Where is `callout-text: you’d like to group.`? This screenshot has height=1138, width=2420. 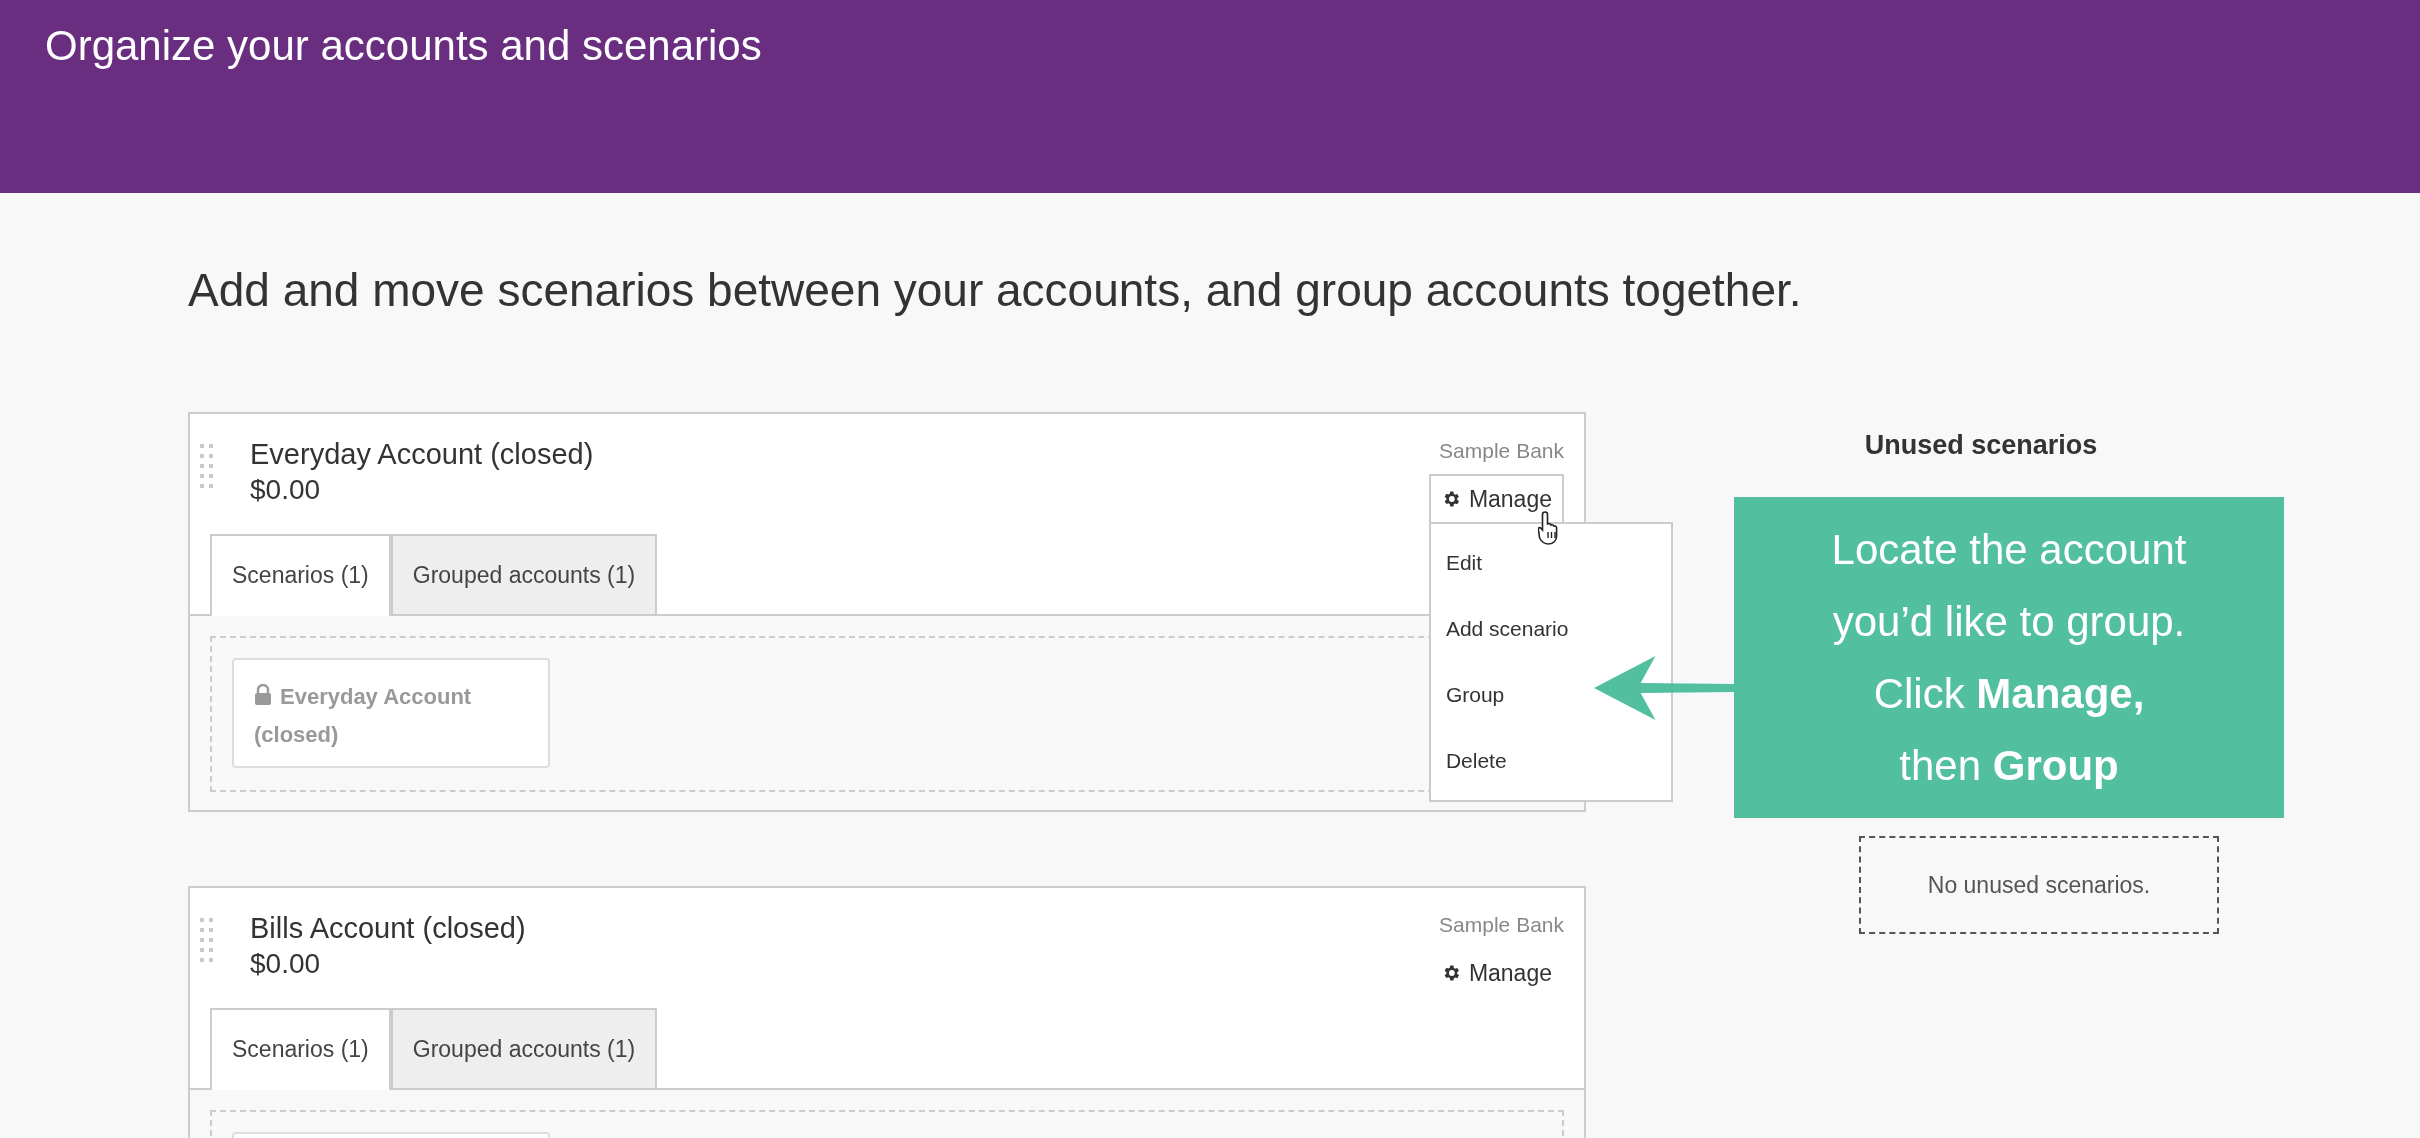 callout-text: you’d like to group. is located at coordinates (2009, 621).